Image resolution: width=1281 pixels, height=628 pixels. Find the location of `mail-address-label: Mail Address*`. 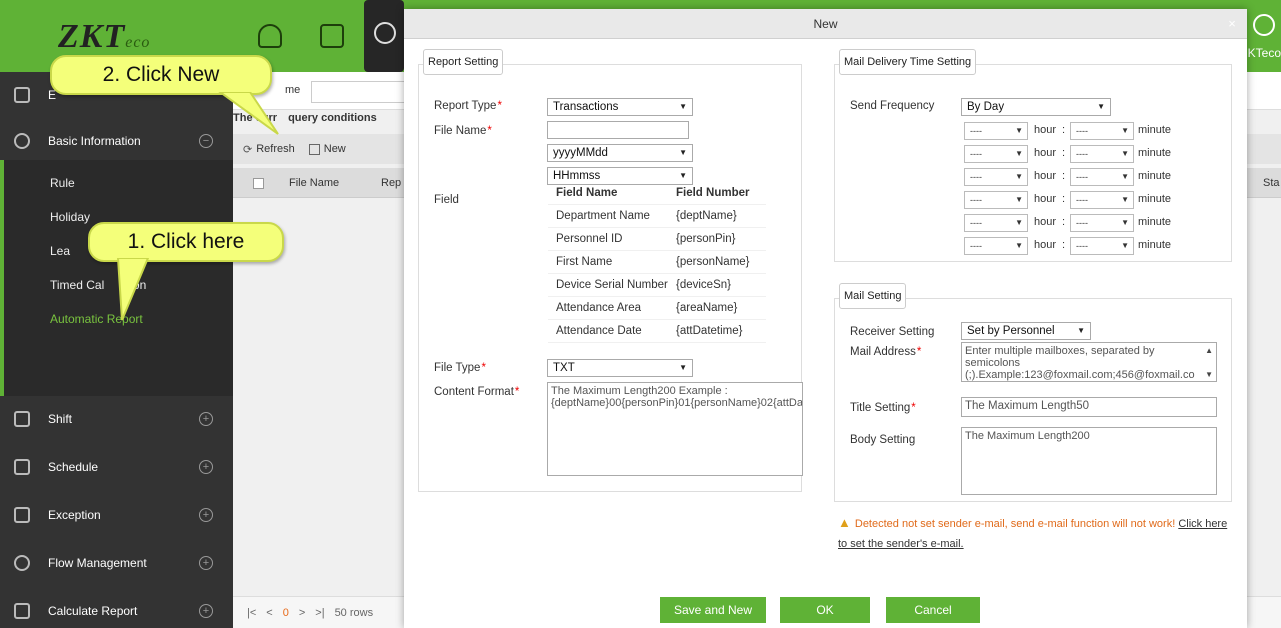

mail-address-label: Mail Address* is located at coordinates (886, 352).